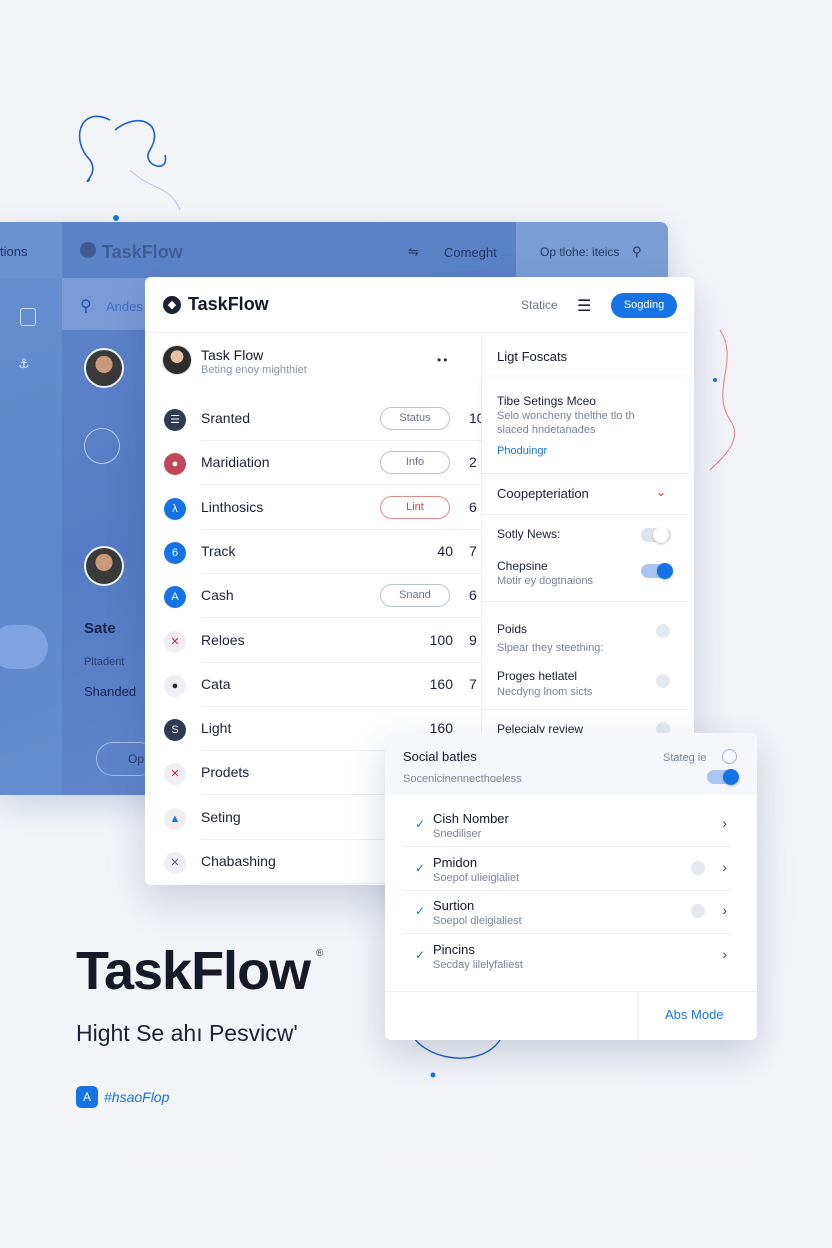  What do you see at coordinates (415, 507) in the screenshot?
I see `row-status-pill: Lint` at bounding box center [415, 507].